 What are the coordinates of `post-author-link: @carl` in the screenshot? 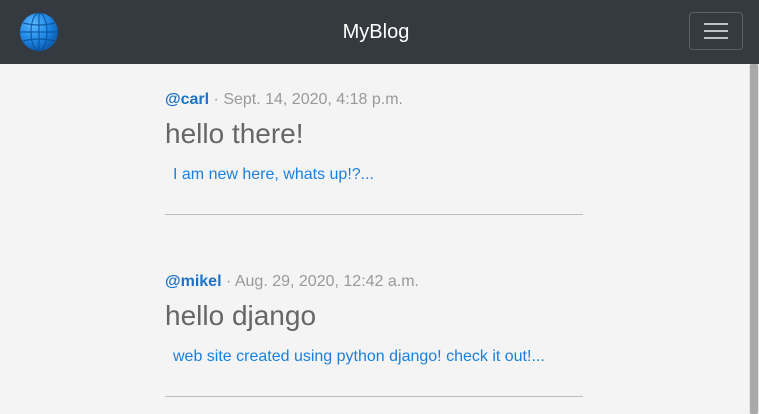 It's located at (187, 99).